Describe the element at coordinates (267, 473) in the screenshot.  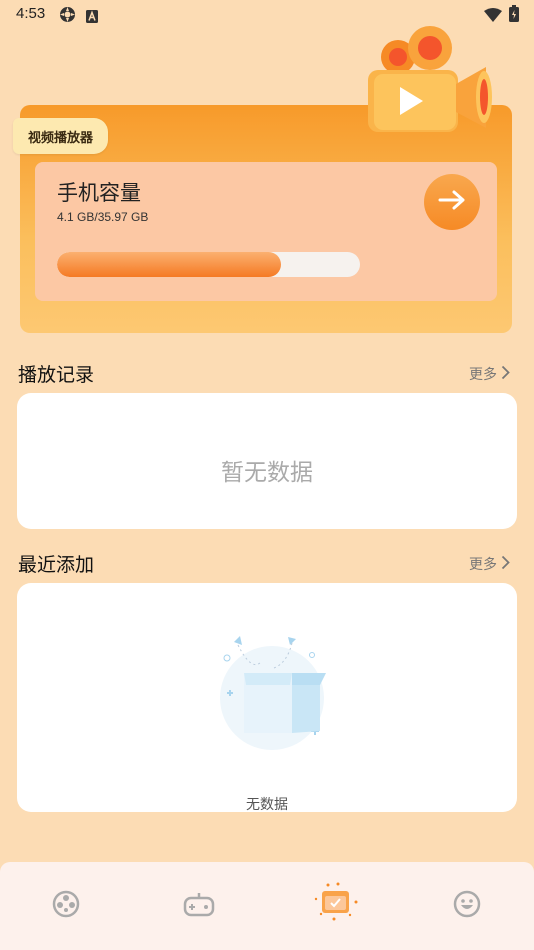
I see `play-history-empty-text: 暂无数据` at that location.